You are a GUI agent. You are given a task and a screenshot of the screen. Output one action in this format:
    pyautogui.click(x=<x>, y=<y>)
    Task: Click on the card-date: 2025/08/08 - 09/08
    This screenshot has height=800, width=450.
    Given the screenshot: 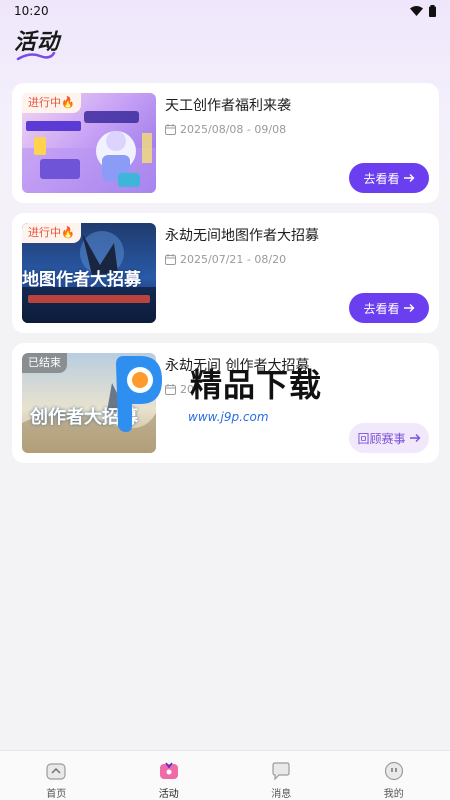 What is the action you would take?
    pyautogui.click(x=225, y=129)
    